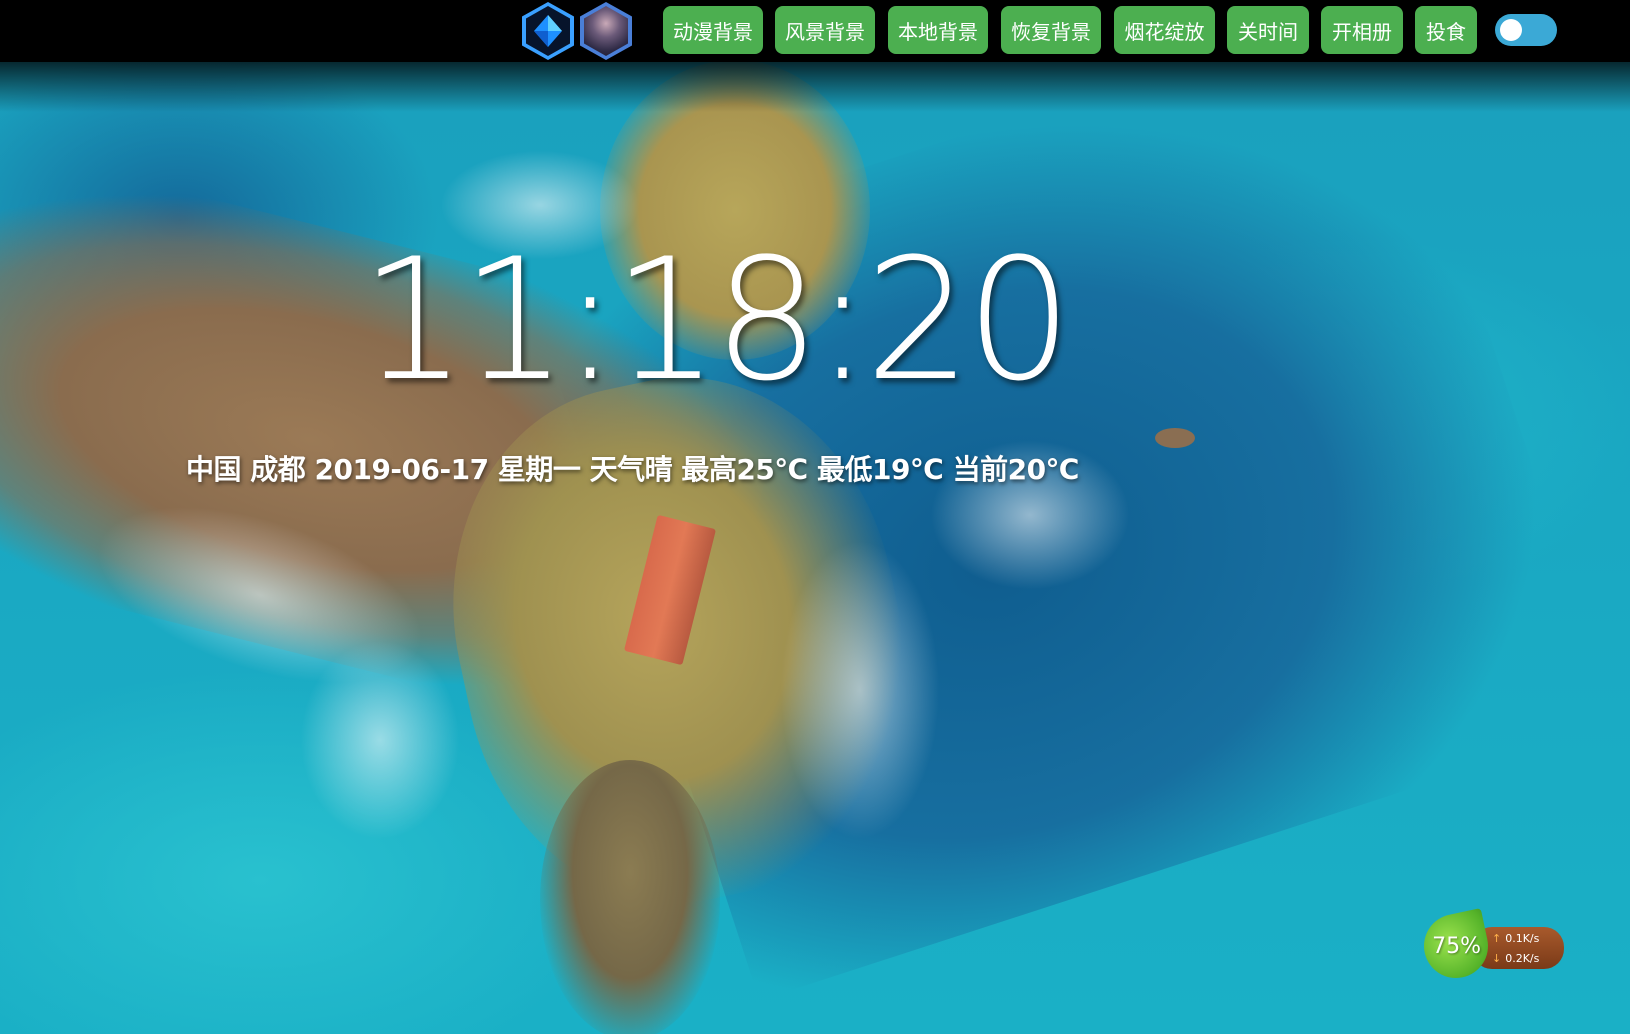 This screenshot has height=1034, width=1630. What do you see at coordinates (815, 87) in the screenshot?
I see `top-bar-shadow` at bounding box center [815, 87].